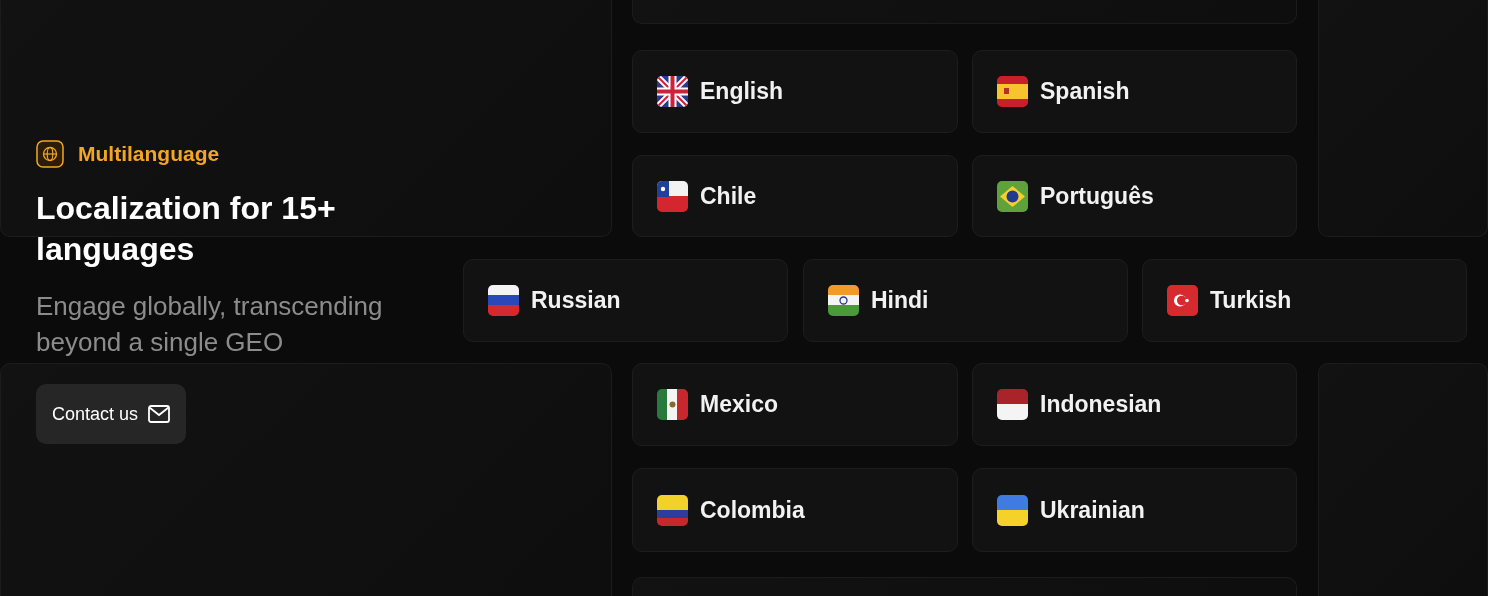  What do you see at coordinates (50, 154) in the screenshot?
I see `globe-icon` at bounding box center [50, 154].